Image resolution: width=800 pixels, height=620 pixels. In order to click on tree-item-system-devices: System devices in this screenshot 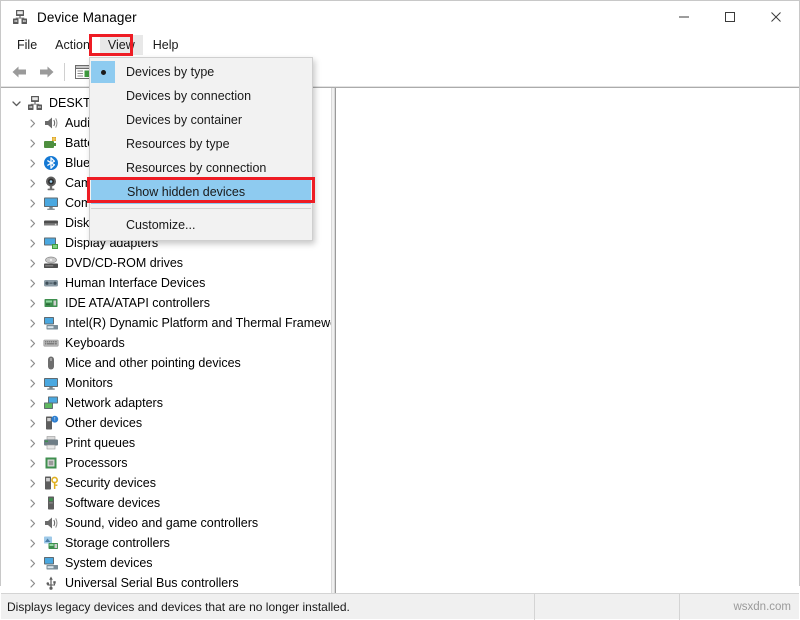, I will do `click(166, 563)`.